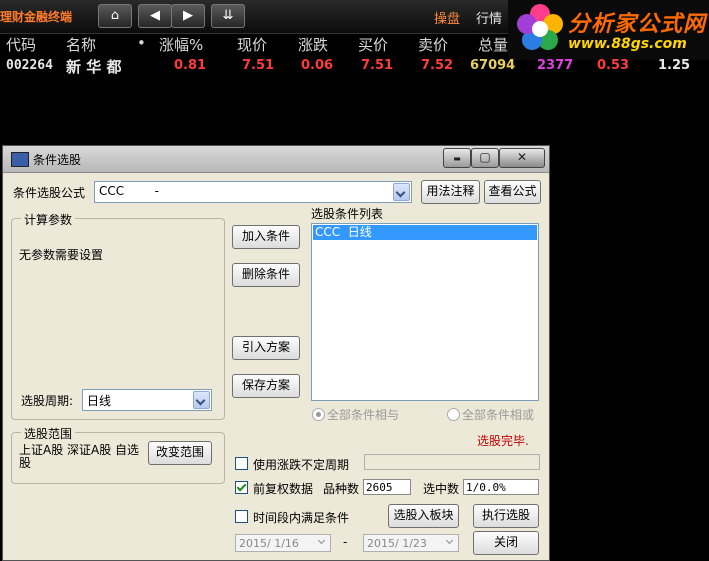 Image resolution: width=709 pixels, height=561 pixels. I want to click on tab-trade: 操盘, so click(447, 17).